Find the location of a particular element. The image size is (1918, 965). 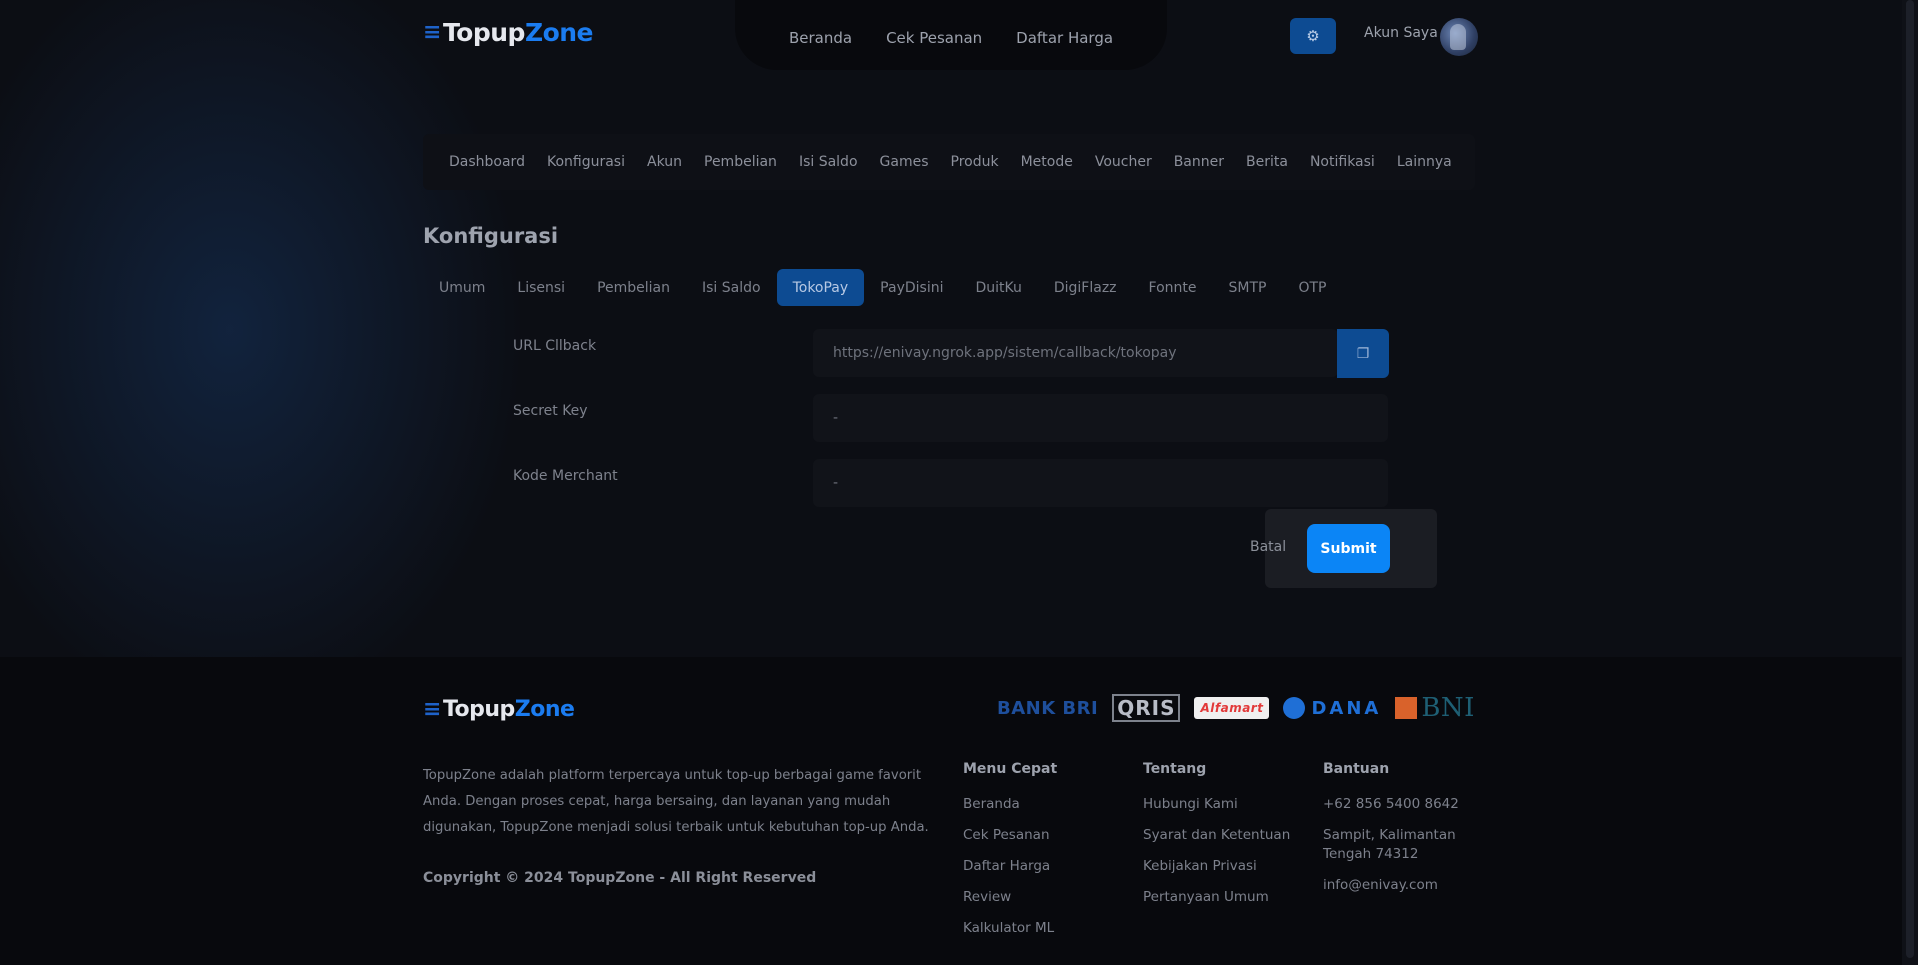

dana-logo: DANA is located at coordinates (1332, 708).